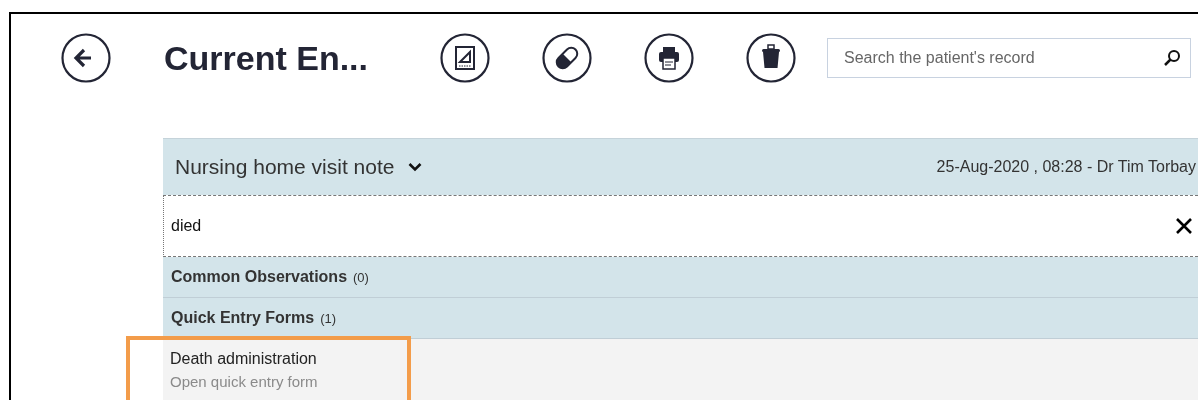  I want to click on section-header: Quick Entry Forms (1), so click(680, 318).